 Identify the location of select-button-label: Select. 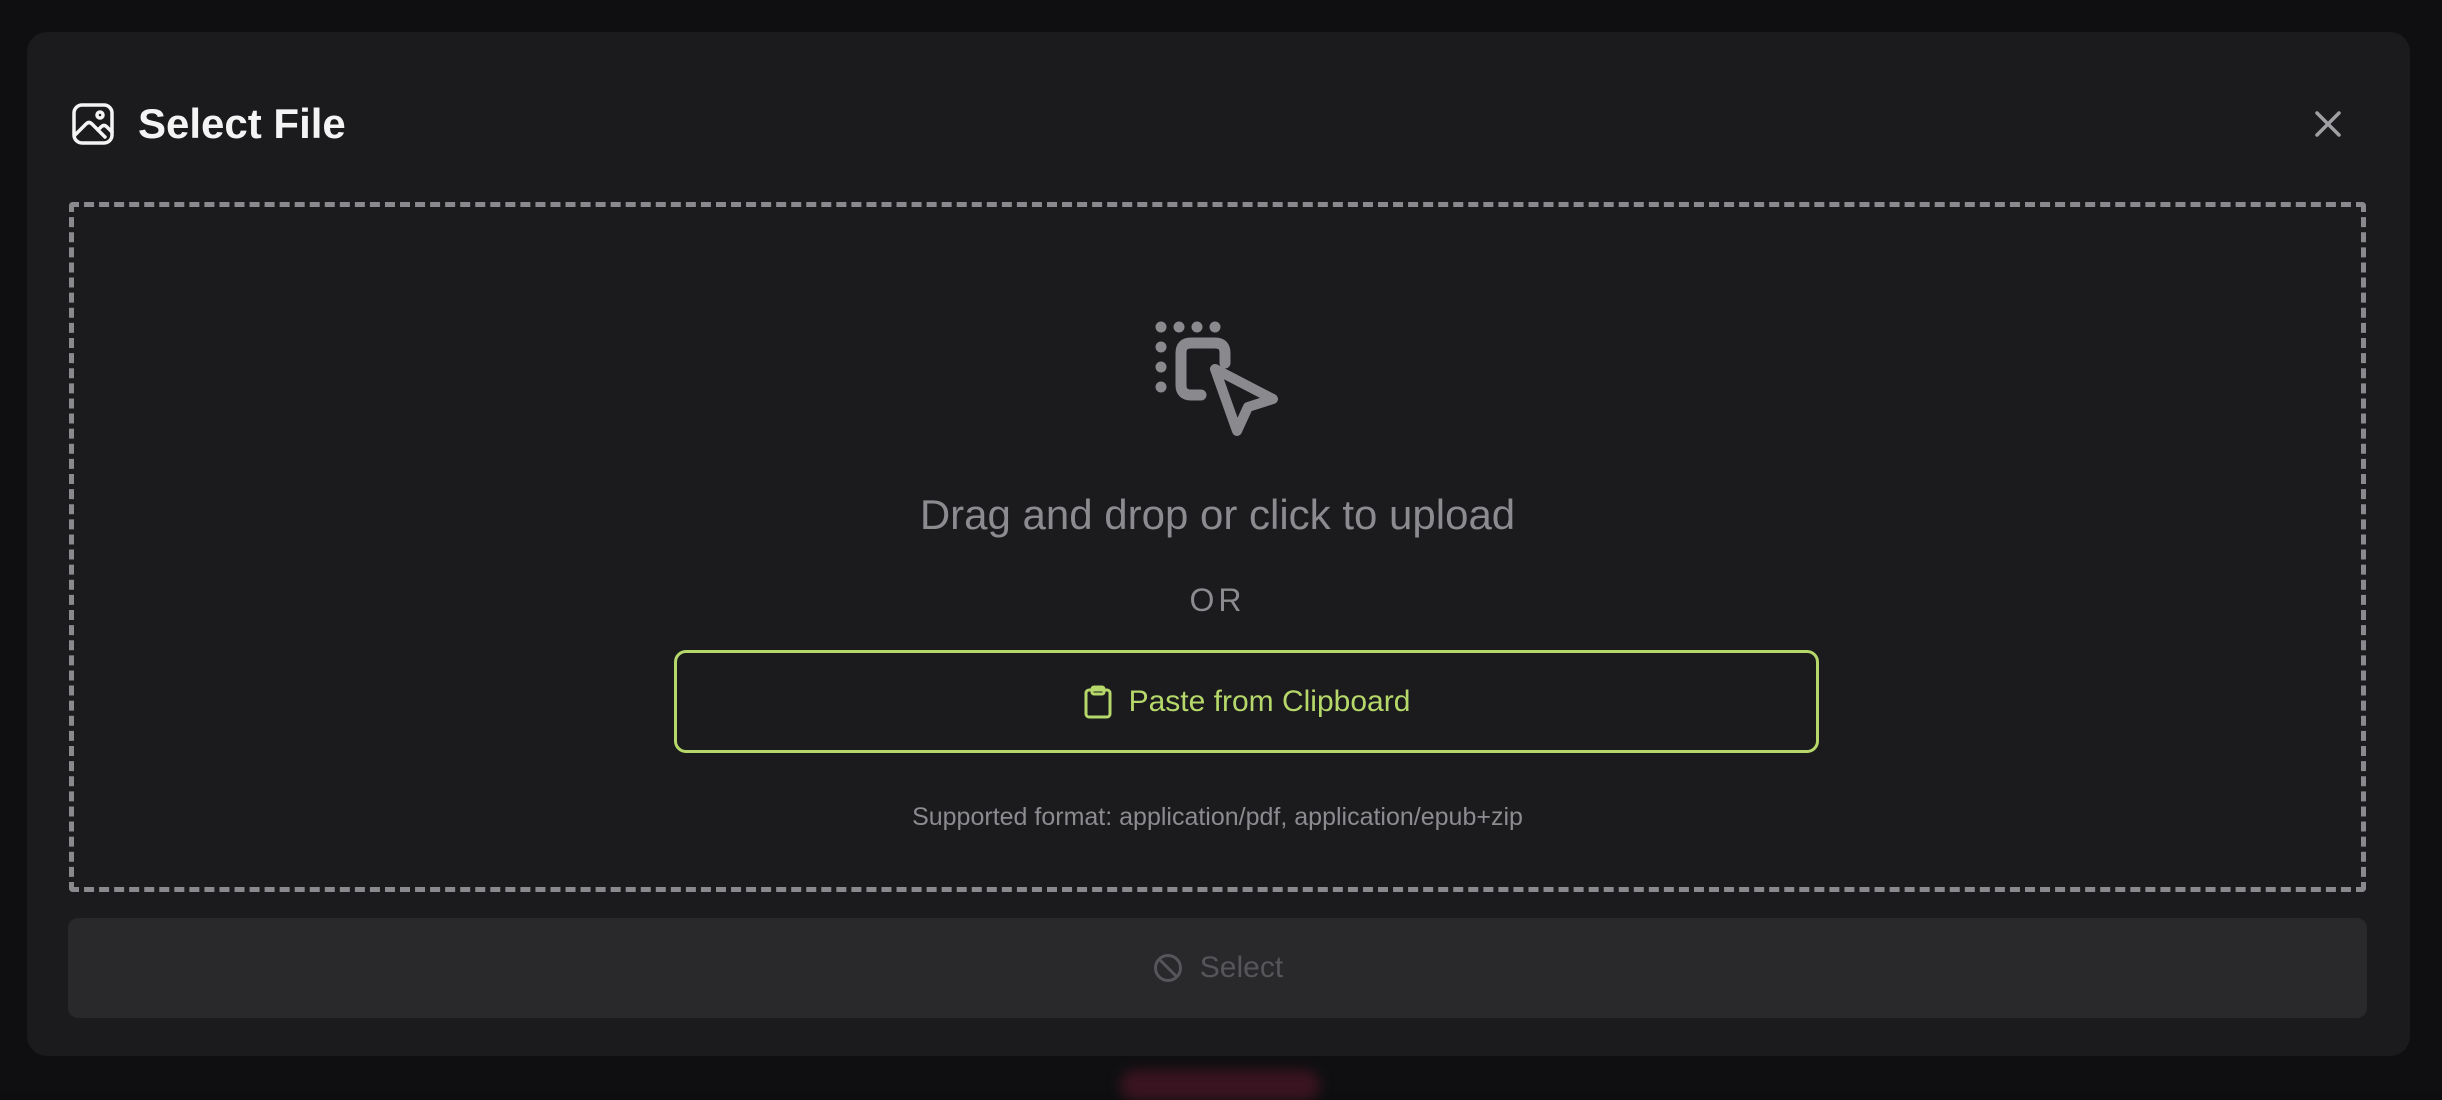
(1241, 968).